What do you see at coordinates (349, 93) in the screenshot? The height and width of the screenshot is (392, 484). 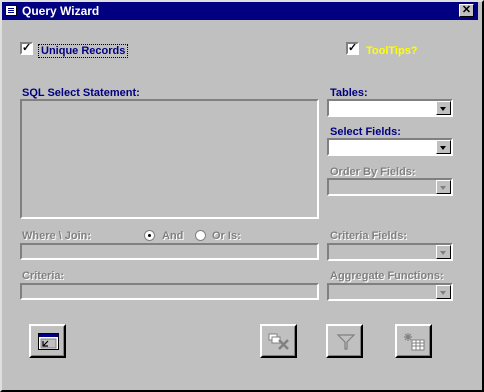 I see `tables-label: Tables:` at bounding box center [349, 93].